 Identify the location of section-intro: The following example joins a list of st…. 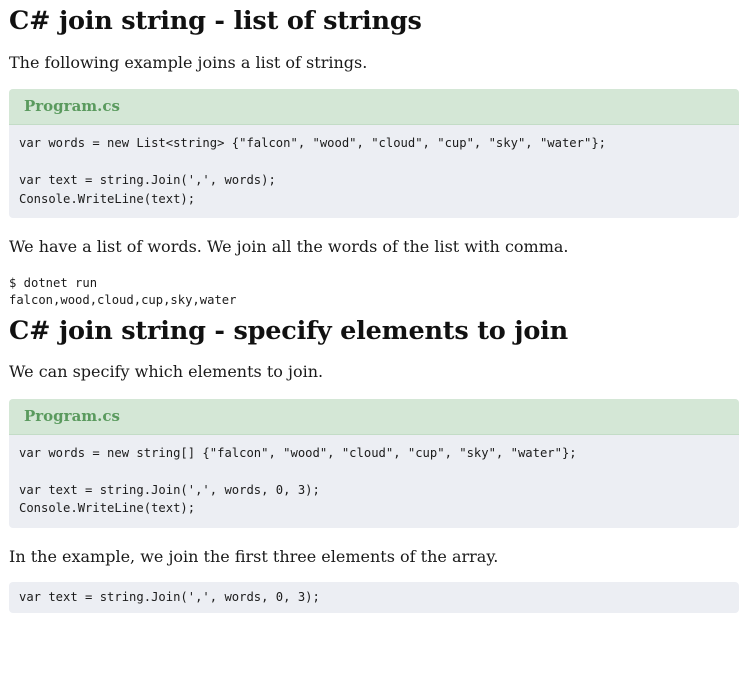
(188, 62).